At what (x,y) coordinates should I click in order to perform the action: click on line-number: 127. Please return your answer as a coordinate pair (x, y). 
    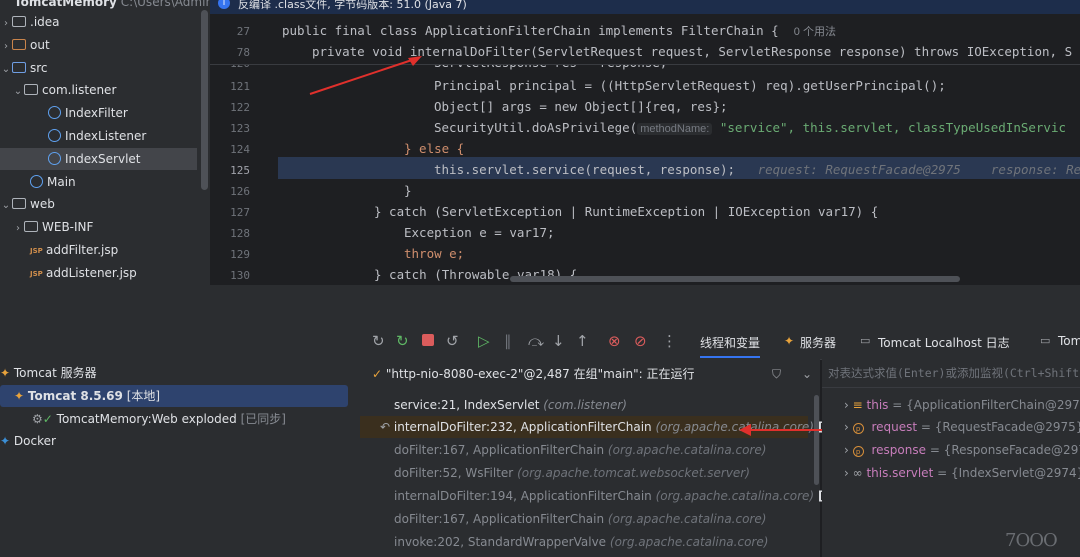
    Looking at the image, I should click on (240, 212).